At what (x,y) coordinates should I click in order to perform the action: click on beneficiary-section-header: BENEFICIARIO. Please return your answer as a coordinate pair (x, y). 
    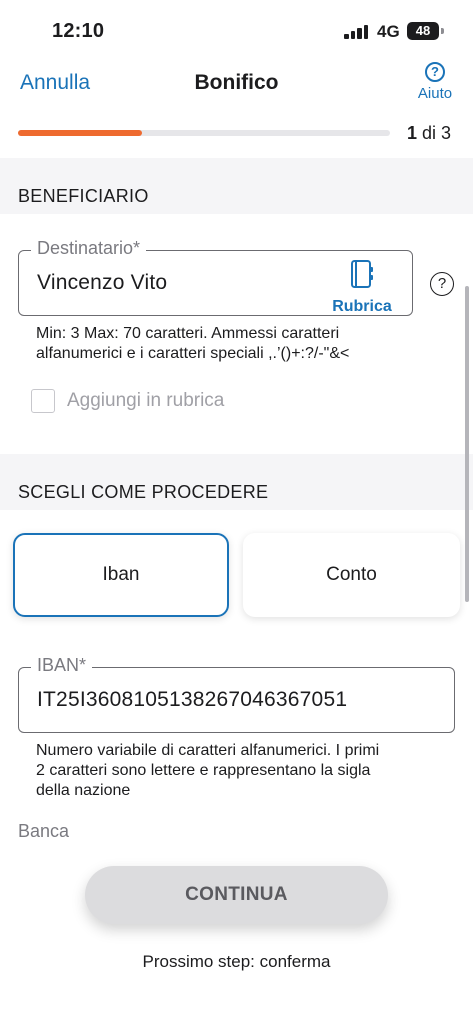
    Looking at the image, I should click on (236, 186).